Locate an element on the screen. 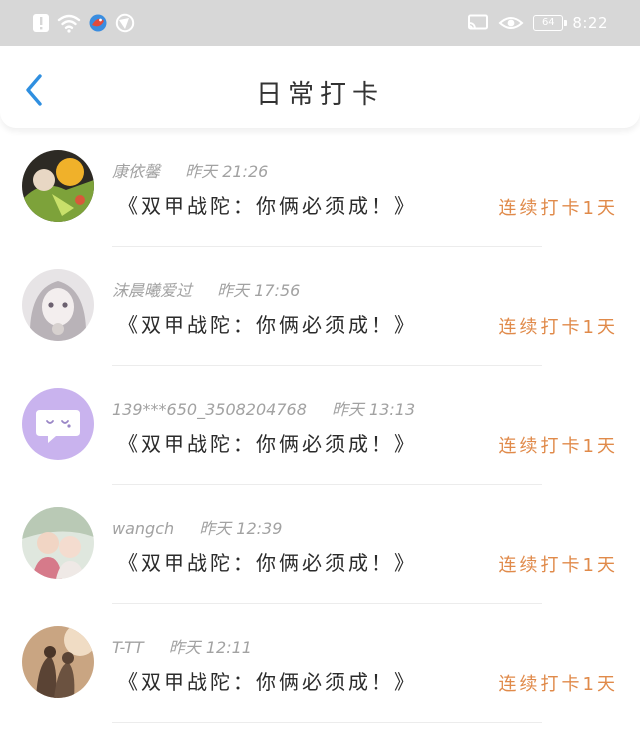 The width and height of the screenshot is (640, 732). wifi-icon is located at coordinates (69, 23).